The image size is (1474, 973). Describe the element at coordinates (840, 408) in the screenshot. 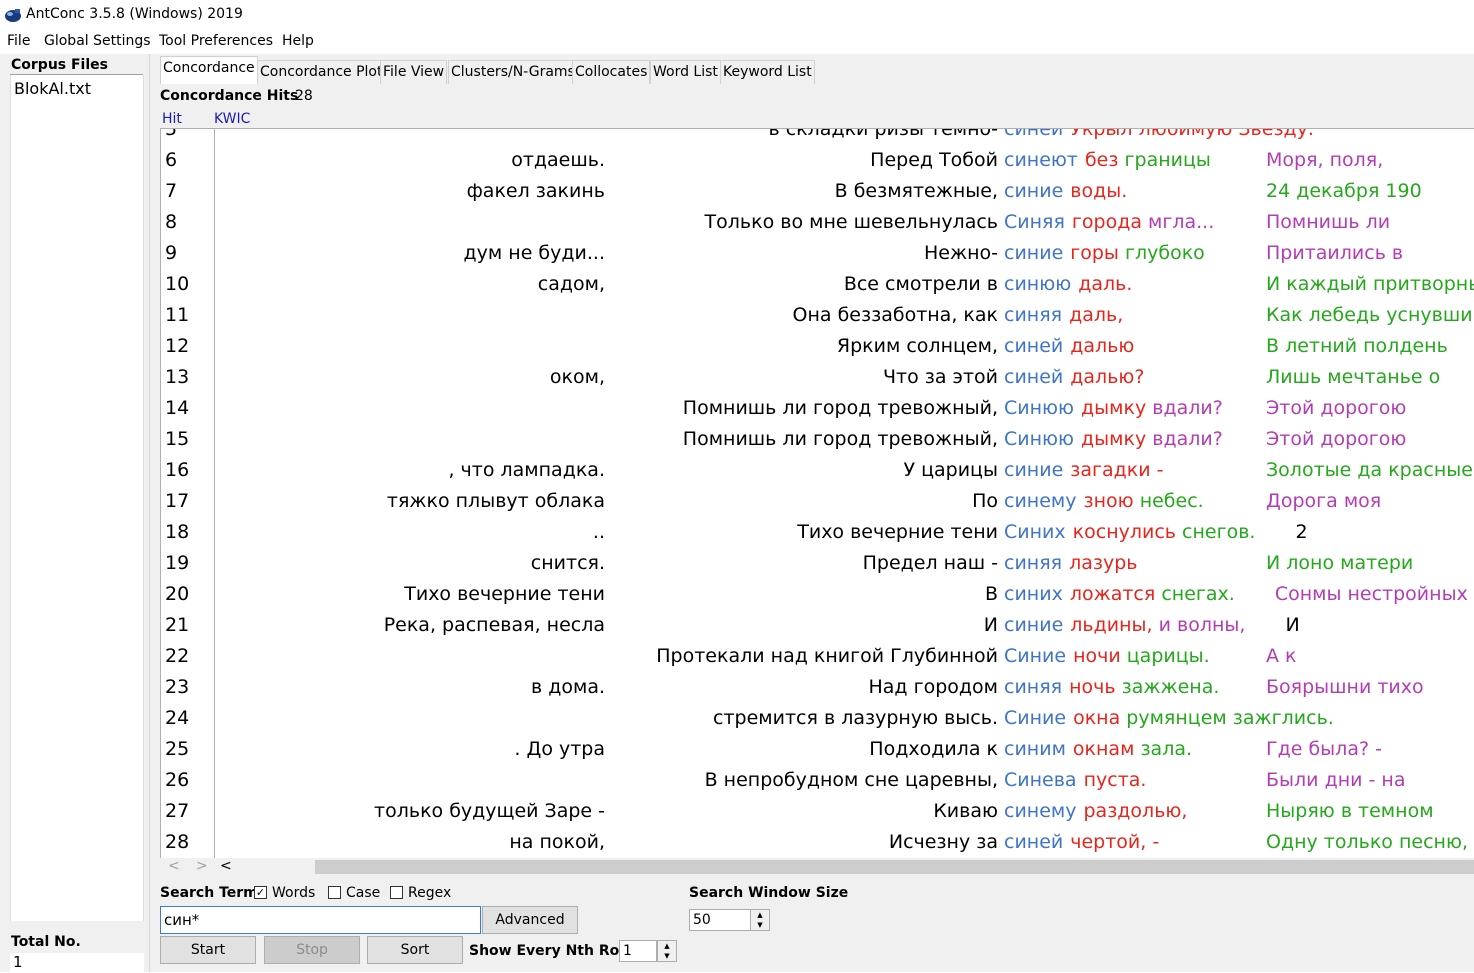

I see `left-context-near: Помнишь ли город тревожный,` at that location.